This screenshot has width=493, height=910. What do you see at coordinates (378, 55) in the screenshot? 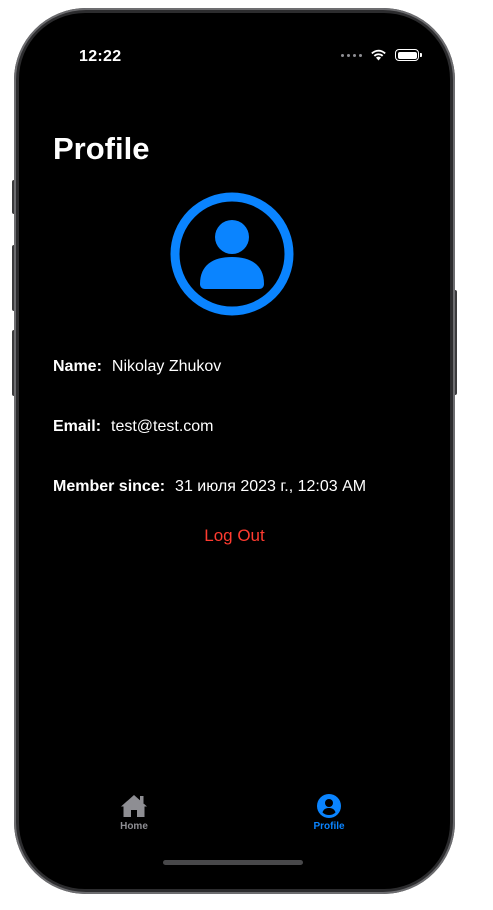
I see `wifi-icon` at bounding box center [378, 55].